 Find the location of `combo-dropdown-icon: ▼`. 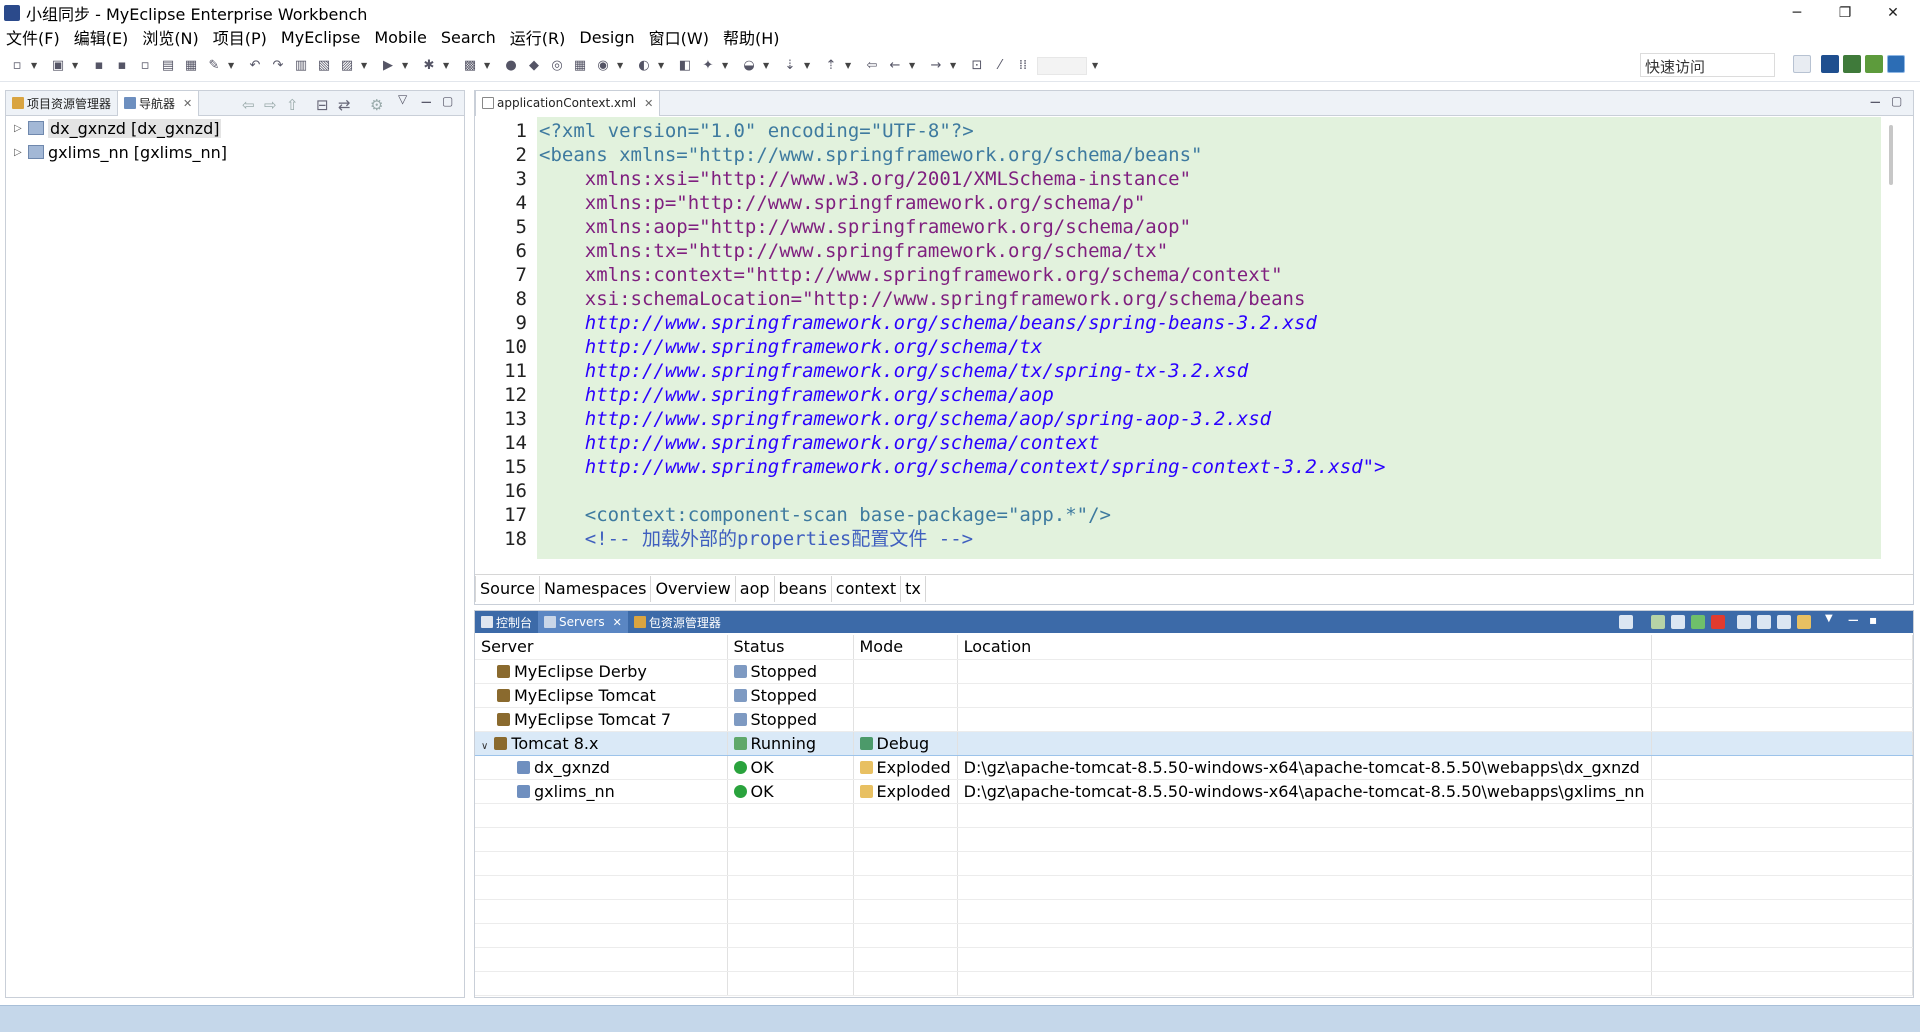

combo-dropdown-icon: ▼ is located at coordinates (1096, 65).